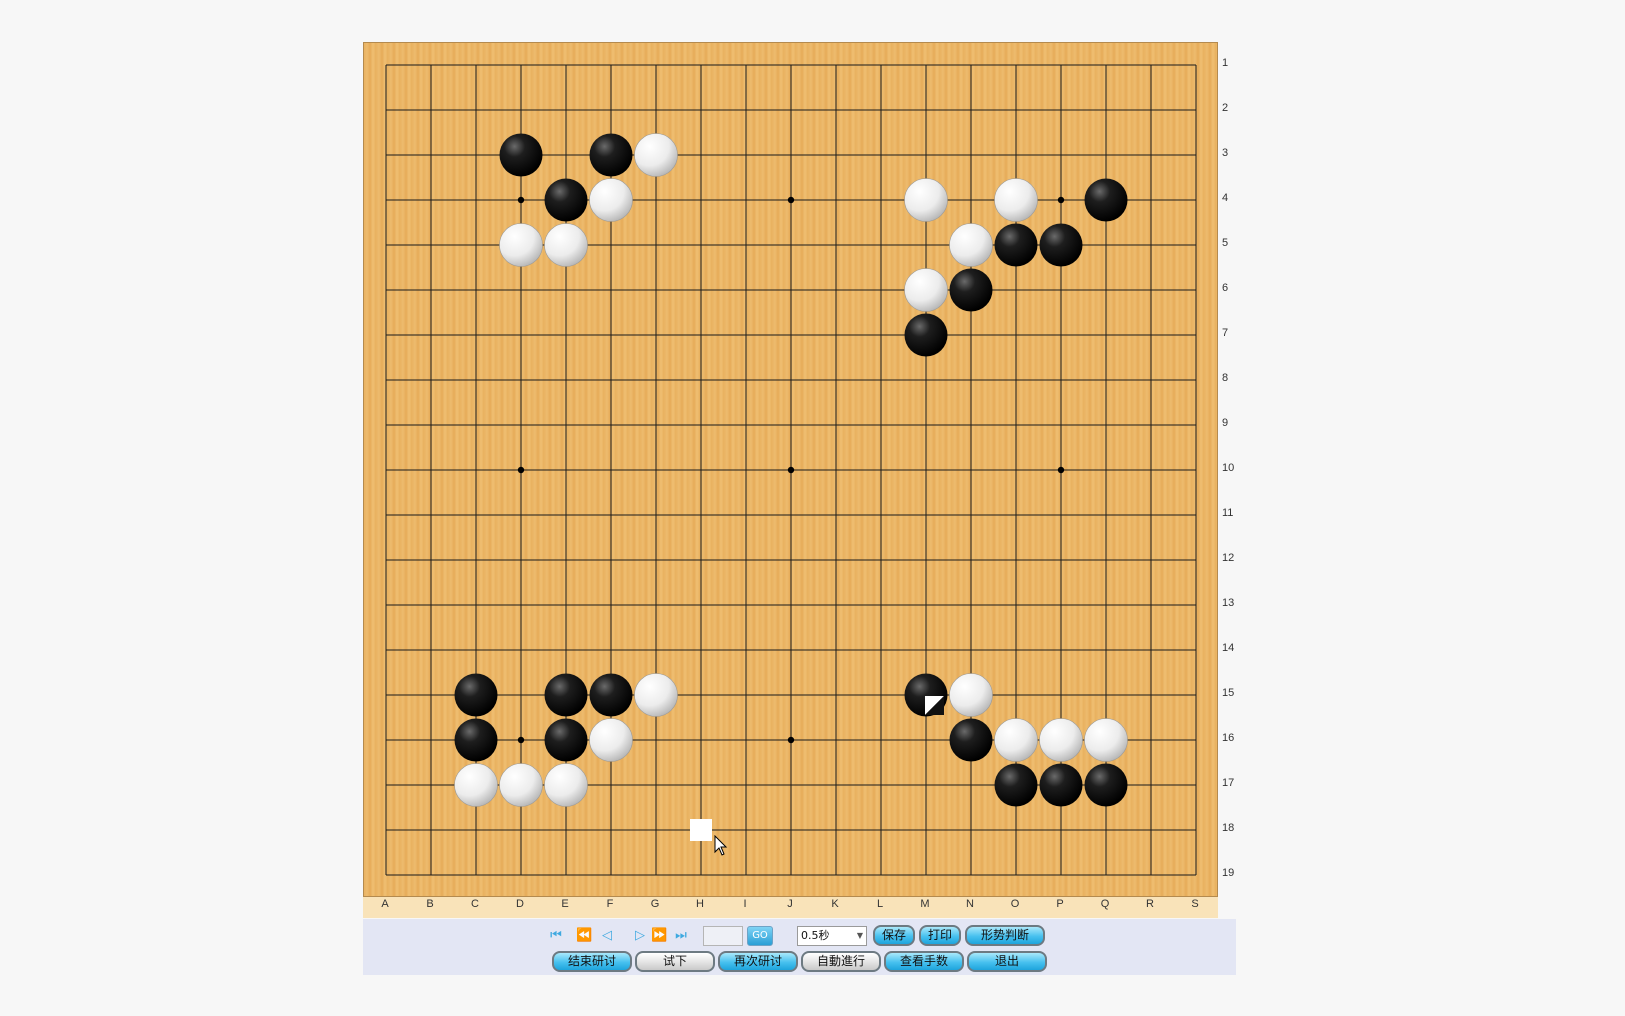 Image resolution: width=1625 pixels, height=1016 pixels. What do you see at coordinates (1015, 904) in the screenshot?
I see `column-label: O` at bounding box center [1015, 904].